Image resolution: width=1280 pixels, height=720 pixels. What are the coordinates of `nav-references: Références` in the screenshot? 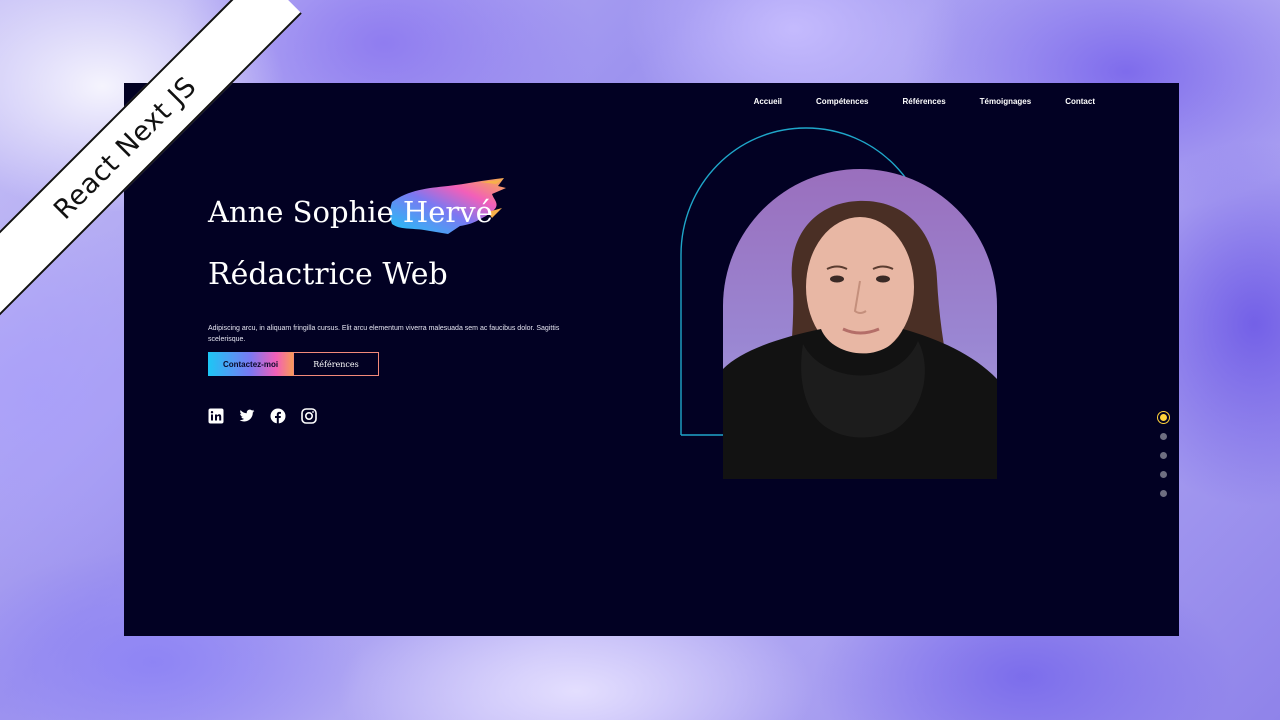 It's located at (924, 101).